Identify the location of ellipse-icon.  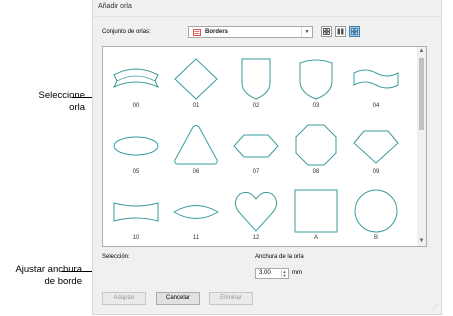
(136, 146).